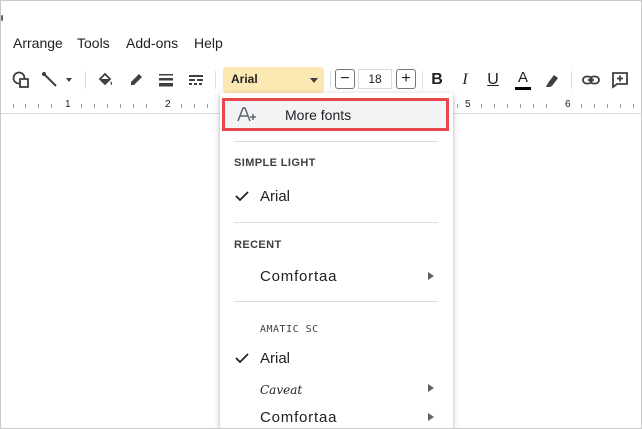 This screenshot has height=429, width=642. I want to click on border-weight-icon, so click(166, 80).